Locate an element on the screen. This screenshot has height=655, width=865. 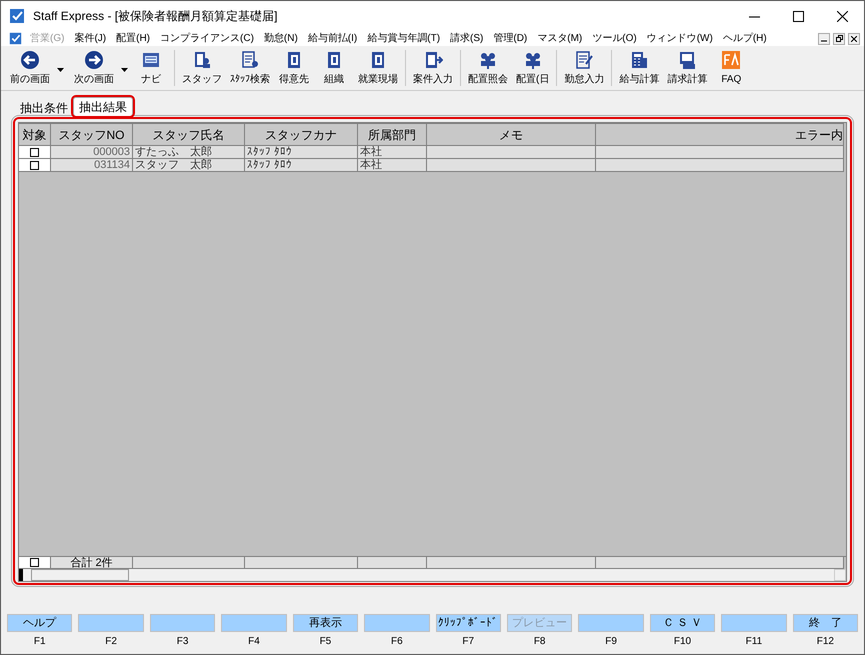
function-key-button: 終 了 is located at coordinates (825, 623).